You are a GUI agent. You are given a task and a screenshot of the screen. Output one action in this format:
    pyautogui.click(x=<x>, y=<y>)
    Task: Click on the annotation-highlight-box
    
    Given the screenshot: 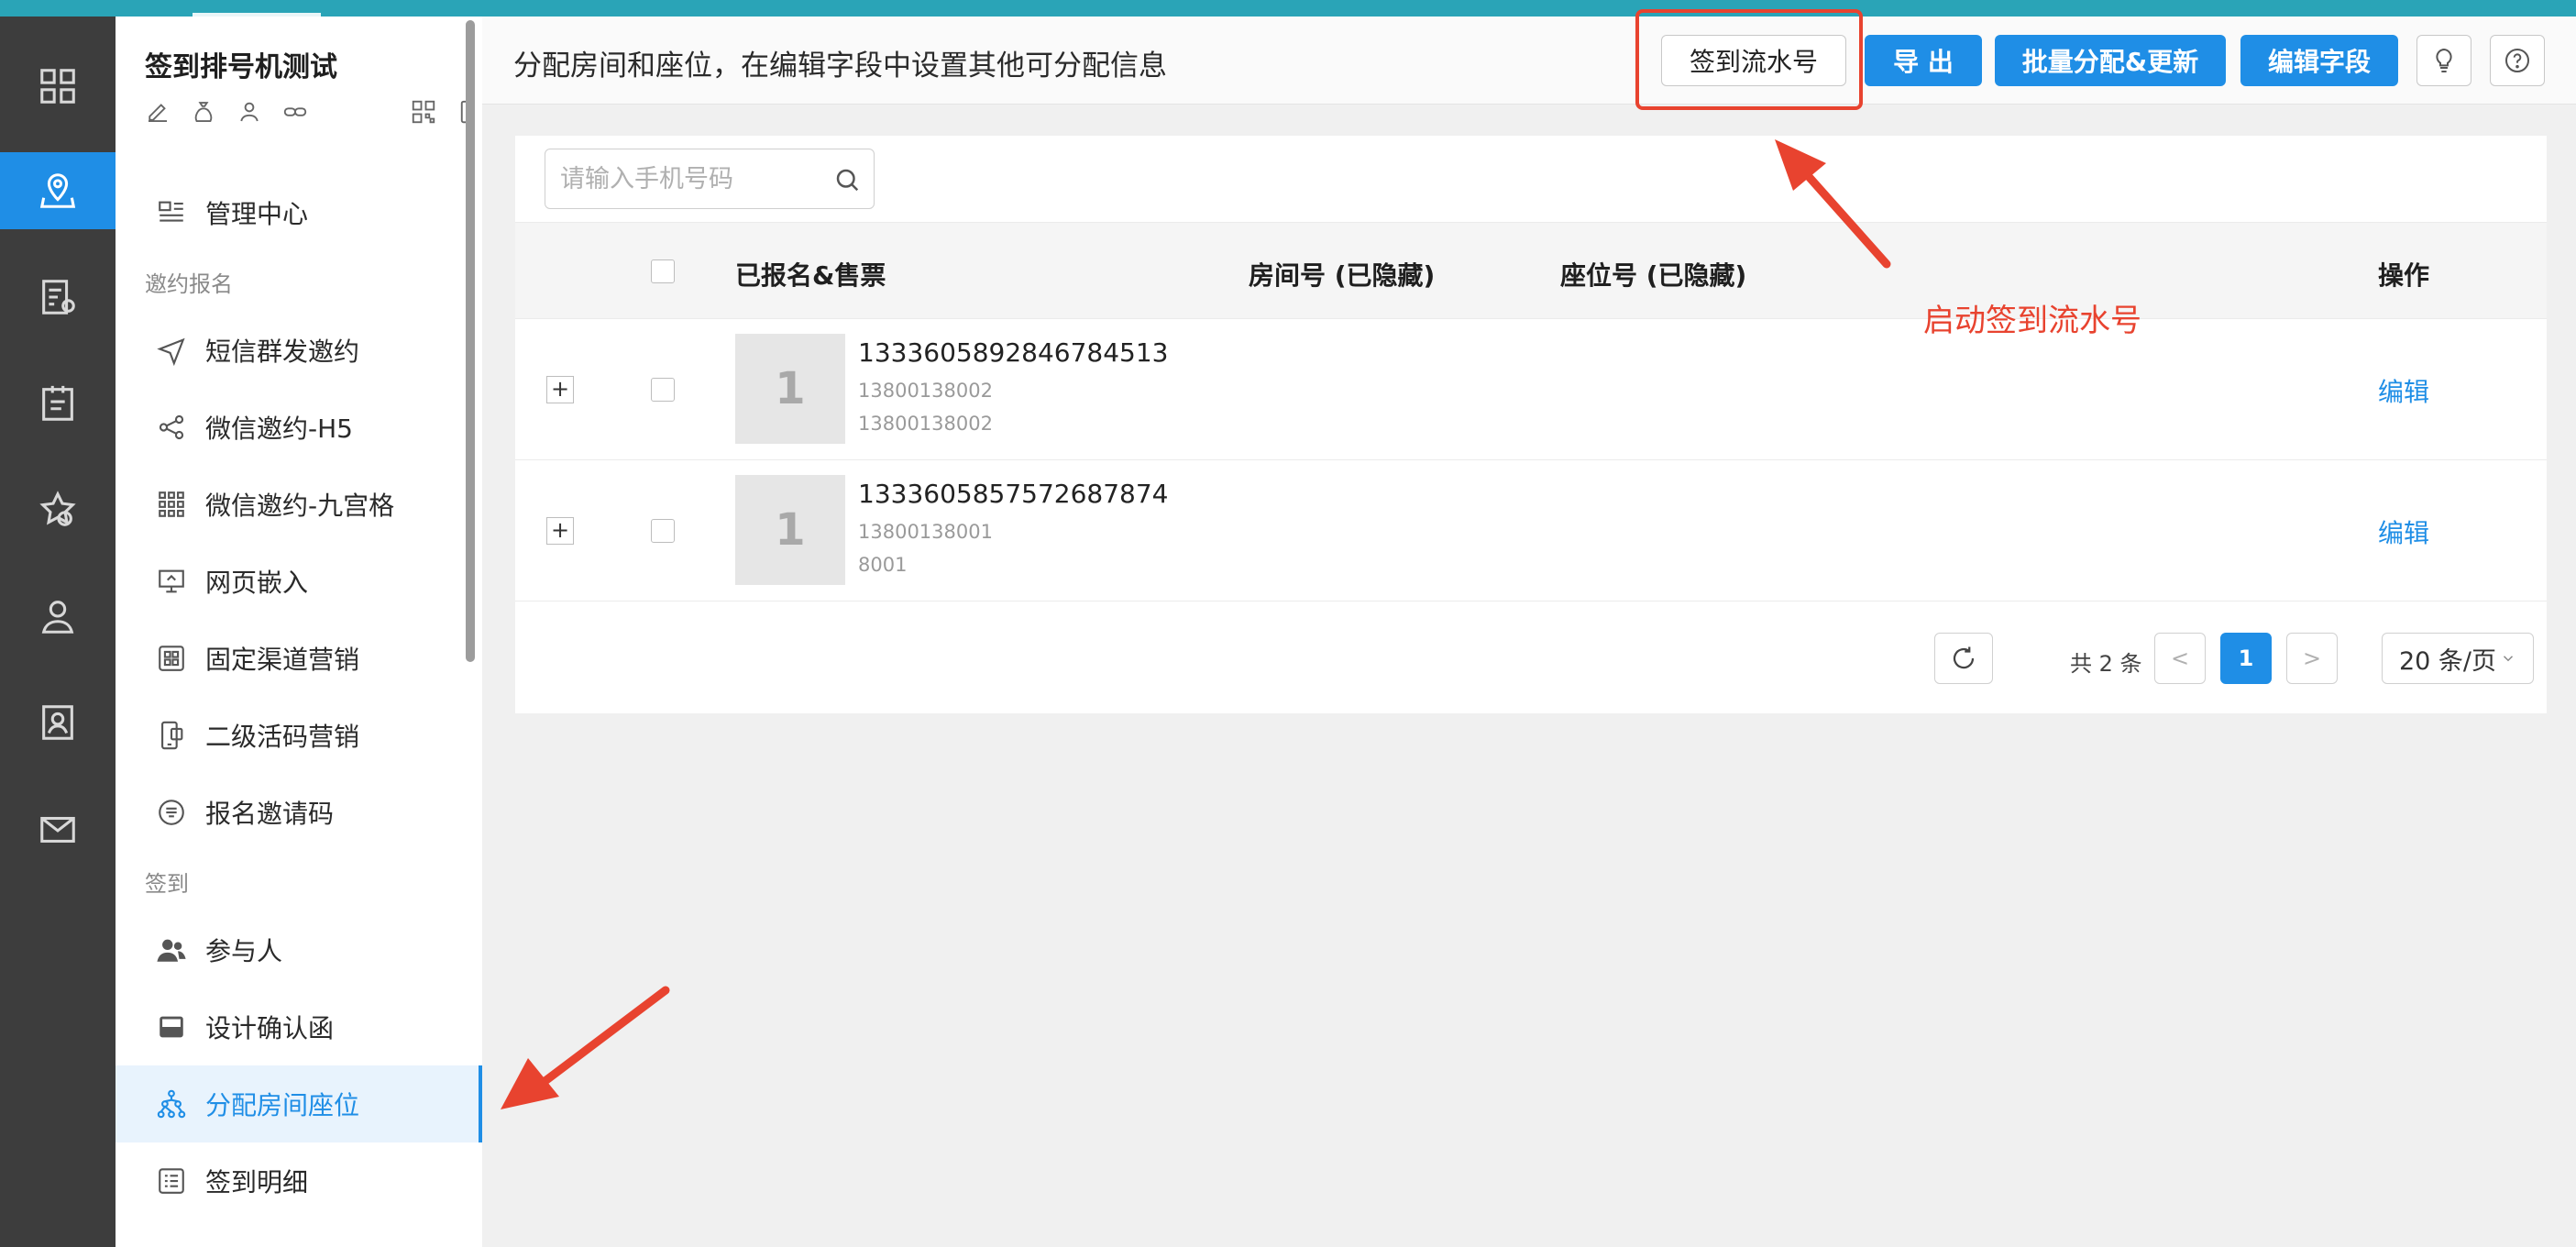 What is the action you would take?
    pyautogui.click(x=1749, y=59)
    